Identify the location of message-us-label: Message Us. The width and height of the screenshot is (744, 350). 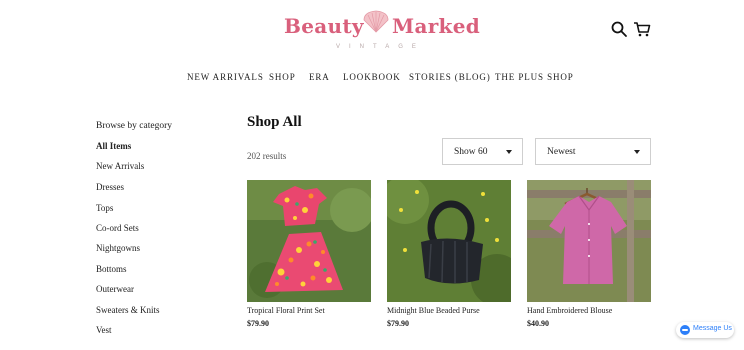
(712, 328).